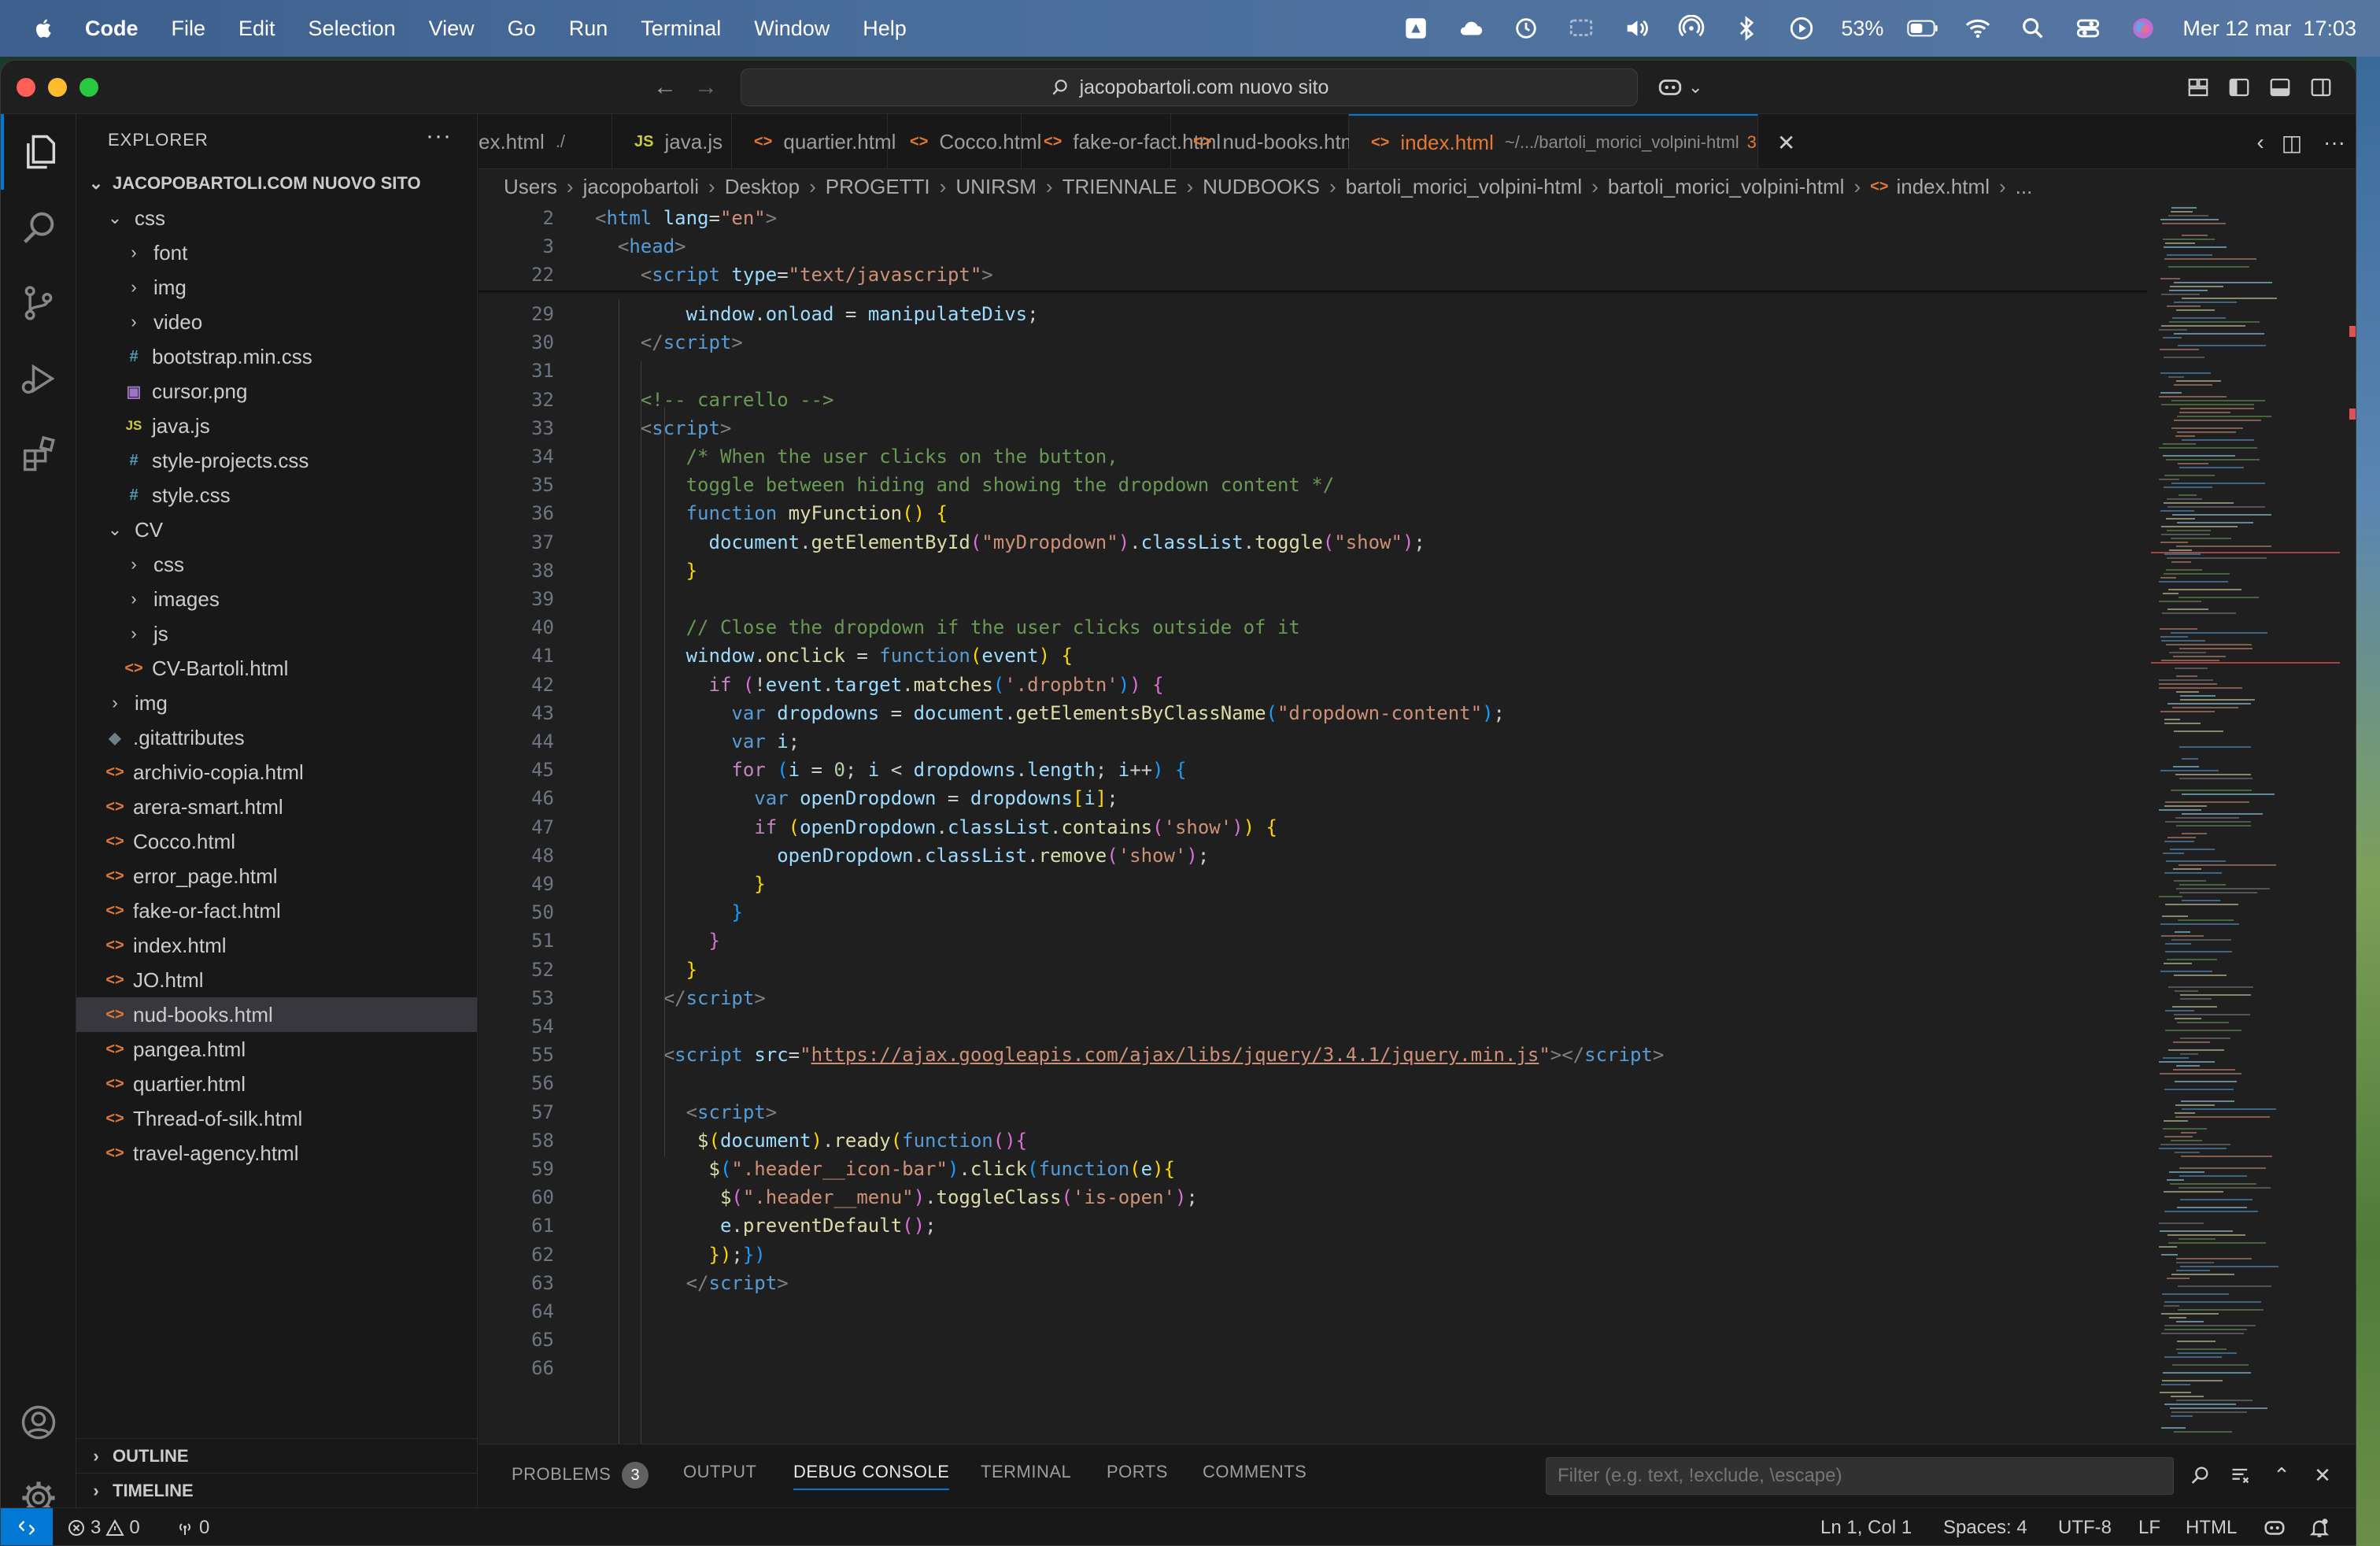  I want to click on tree-file: <> Thread-of-silk.html, so click(276, 1118).